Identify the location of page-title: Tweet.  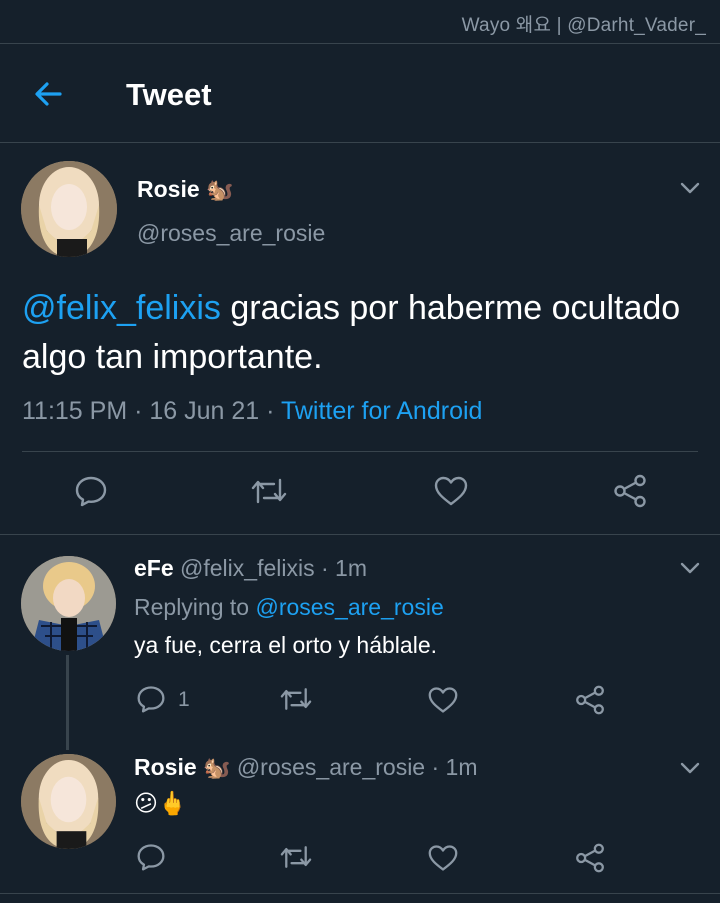
(169, 94).